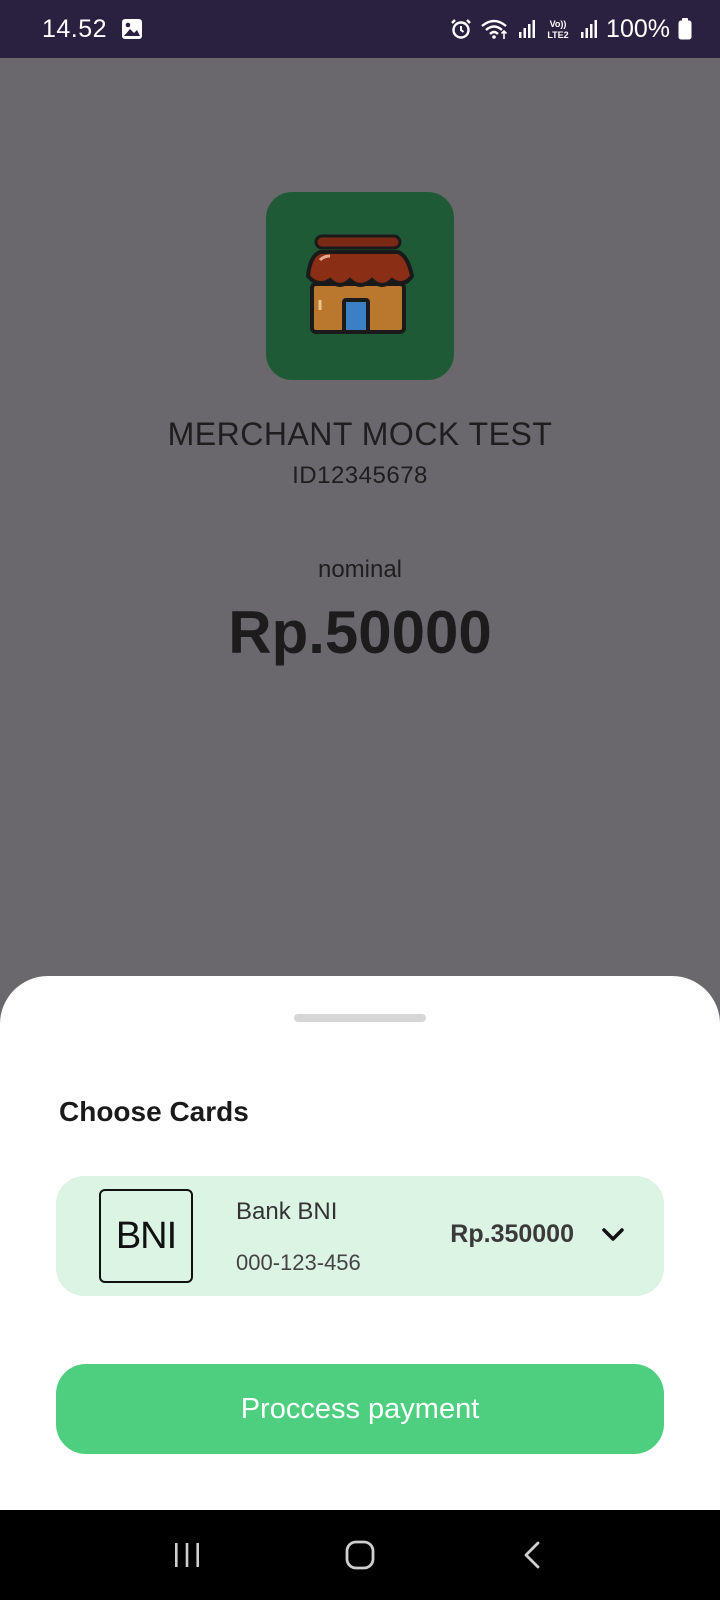 Image resolution: width=720 pixels, height=1600 pixels. I want to click on card-selector: BNI Bank BNI 000-123-456 Rp.350000, so click(360, 1236).